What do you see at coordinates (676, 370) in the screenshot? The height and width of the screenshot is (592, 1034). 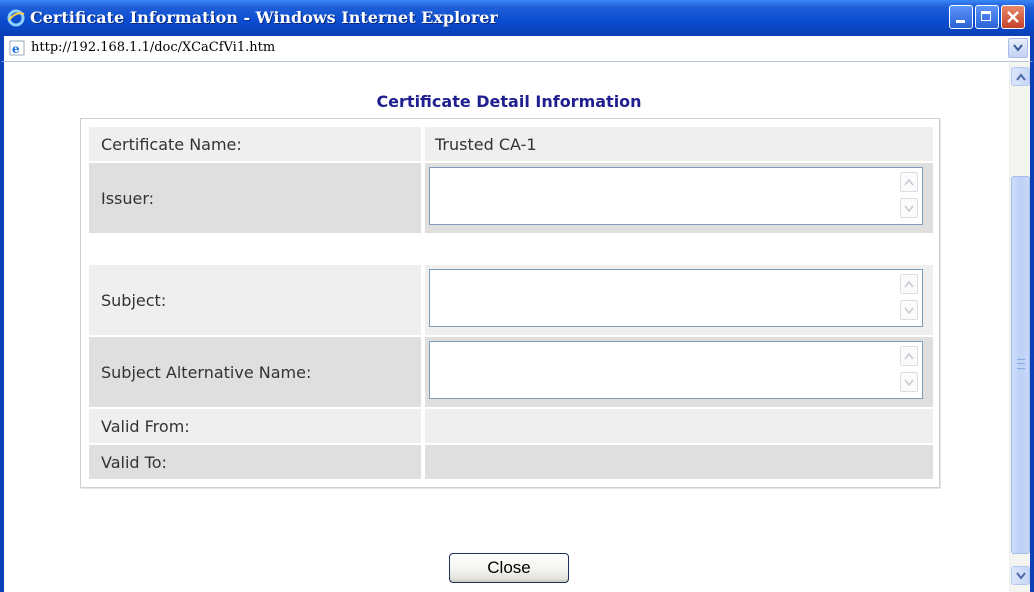 I see `san-textarea` at bounding box center [676, 370].